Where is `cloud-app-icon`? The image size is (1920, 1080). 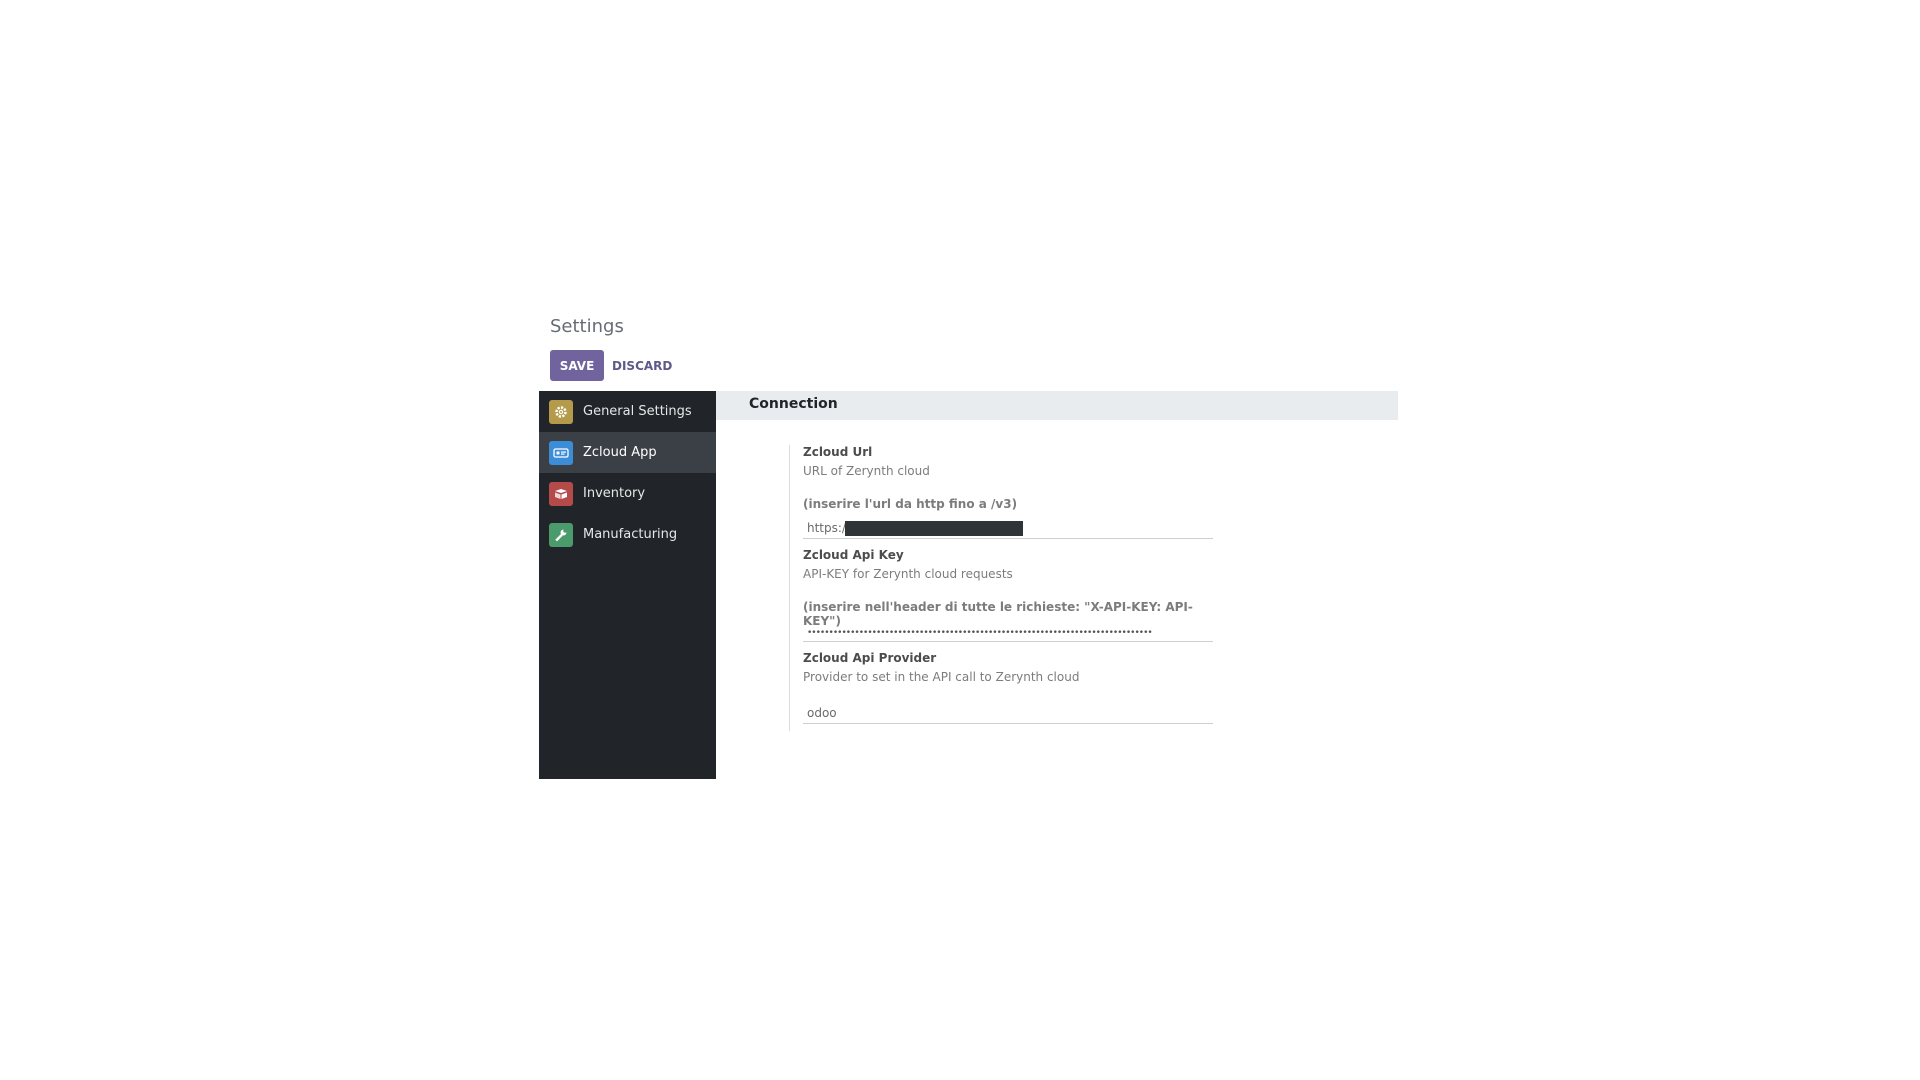
cloud-app-icon is located at coordinates (561, 452).